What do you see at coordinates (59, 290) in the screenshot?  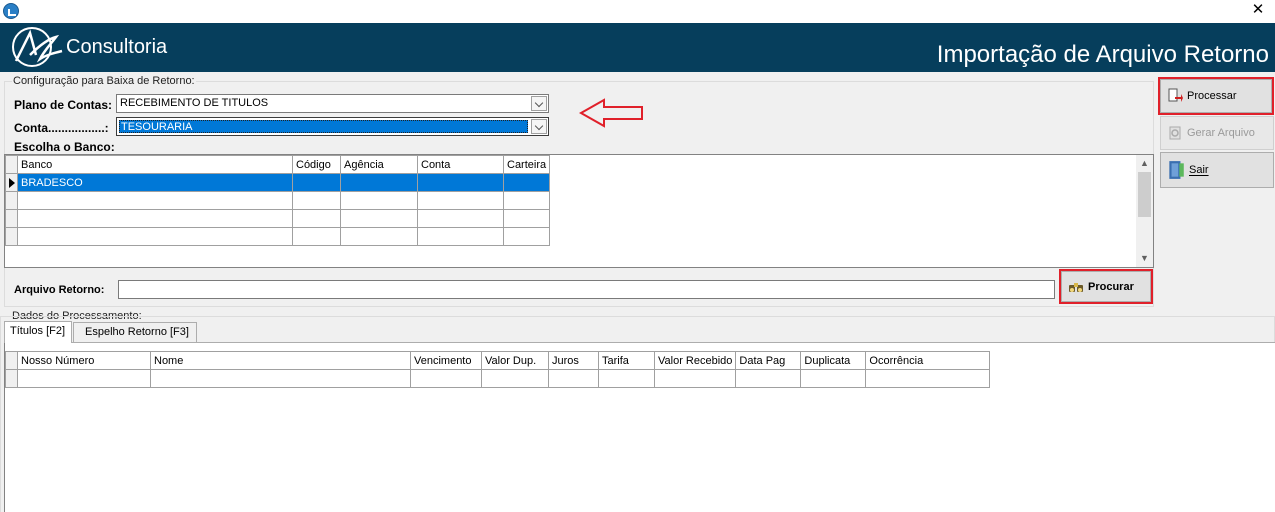 I see `arquivo-label: Arquivo Retorno:` at bounding box center [59, 290].